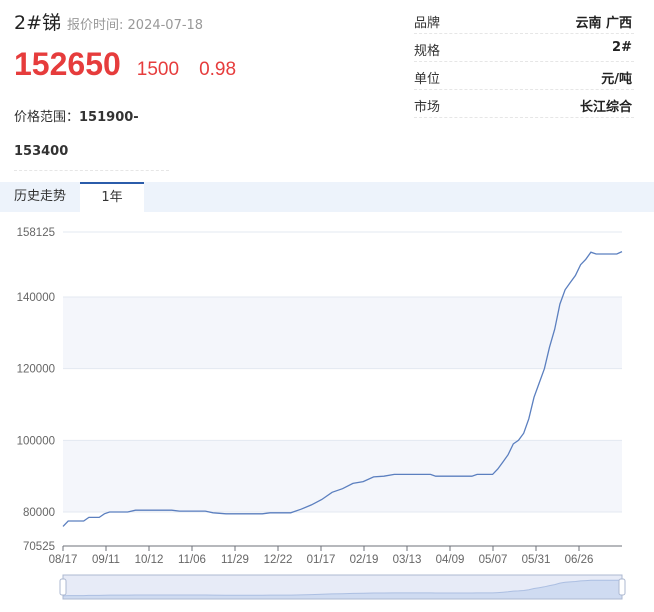  I want to click on title-row: 2#锑 报价时间: 2024-07-18, so click(108, 21).